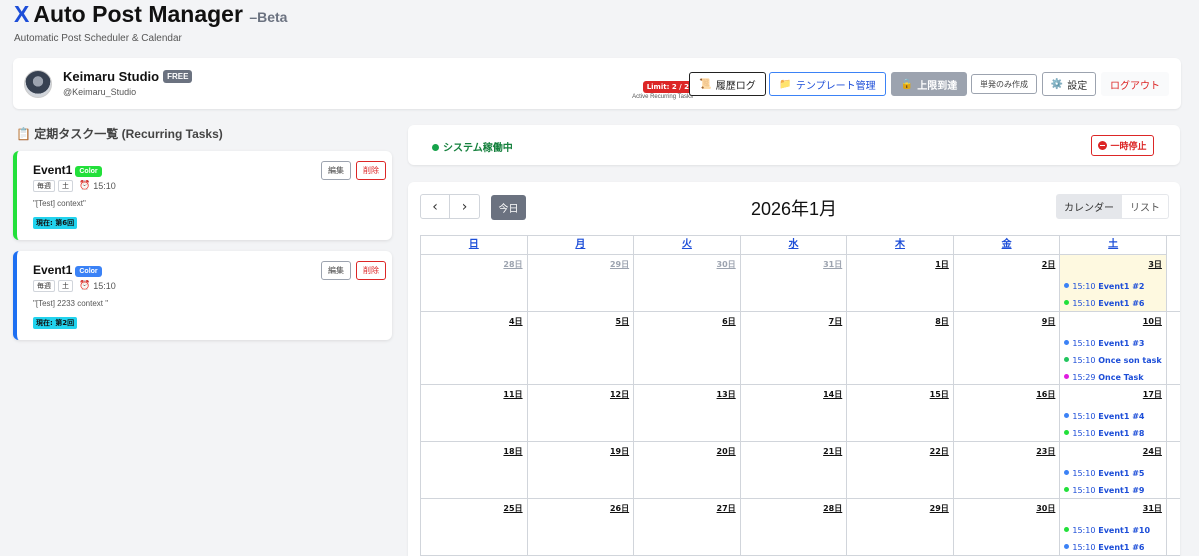  What do you see at coordinates (1104, 286) in the screenshot?
I see `calendar-event: 15:10 Event1 #2` at bounding box center [1104, 286].